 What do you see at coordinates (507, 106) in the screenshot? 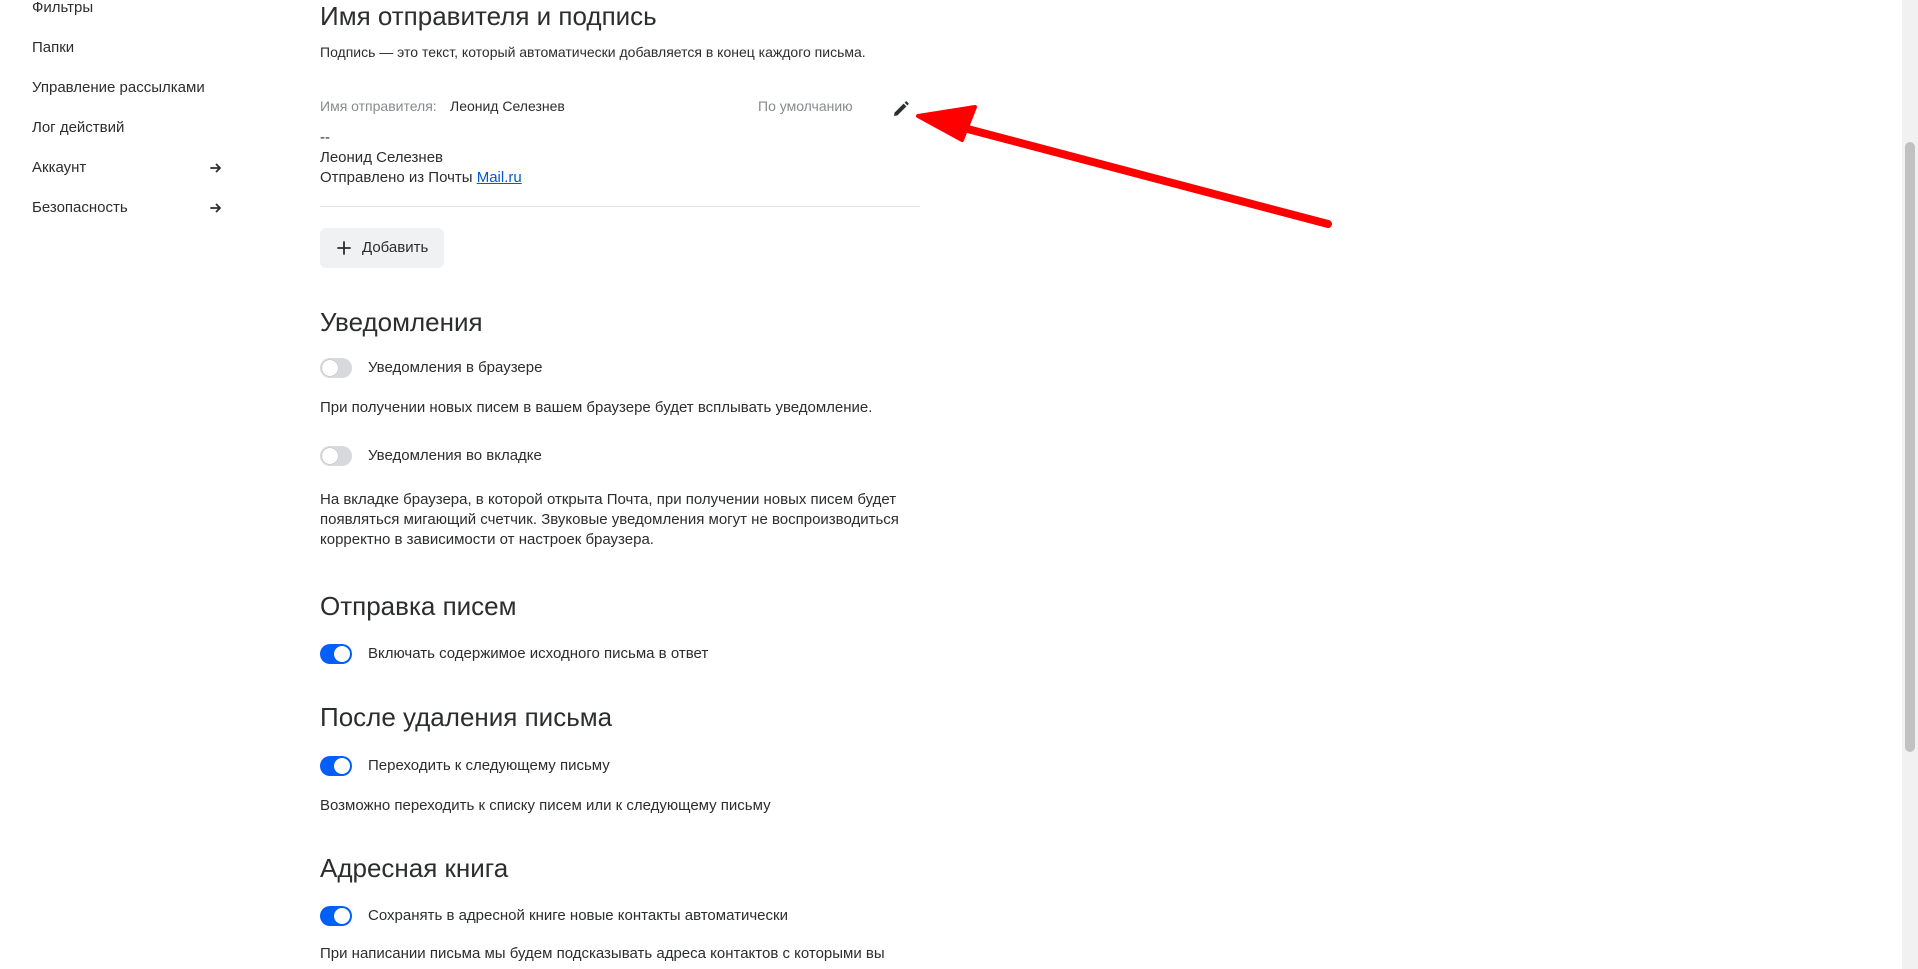
I see `sender-name-value: Леонид Селезнев` at bounding box center [507, 106].